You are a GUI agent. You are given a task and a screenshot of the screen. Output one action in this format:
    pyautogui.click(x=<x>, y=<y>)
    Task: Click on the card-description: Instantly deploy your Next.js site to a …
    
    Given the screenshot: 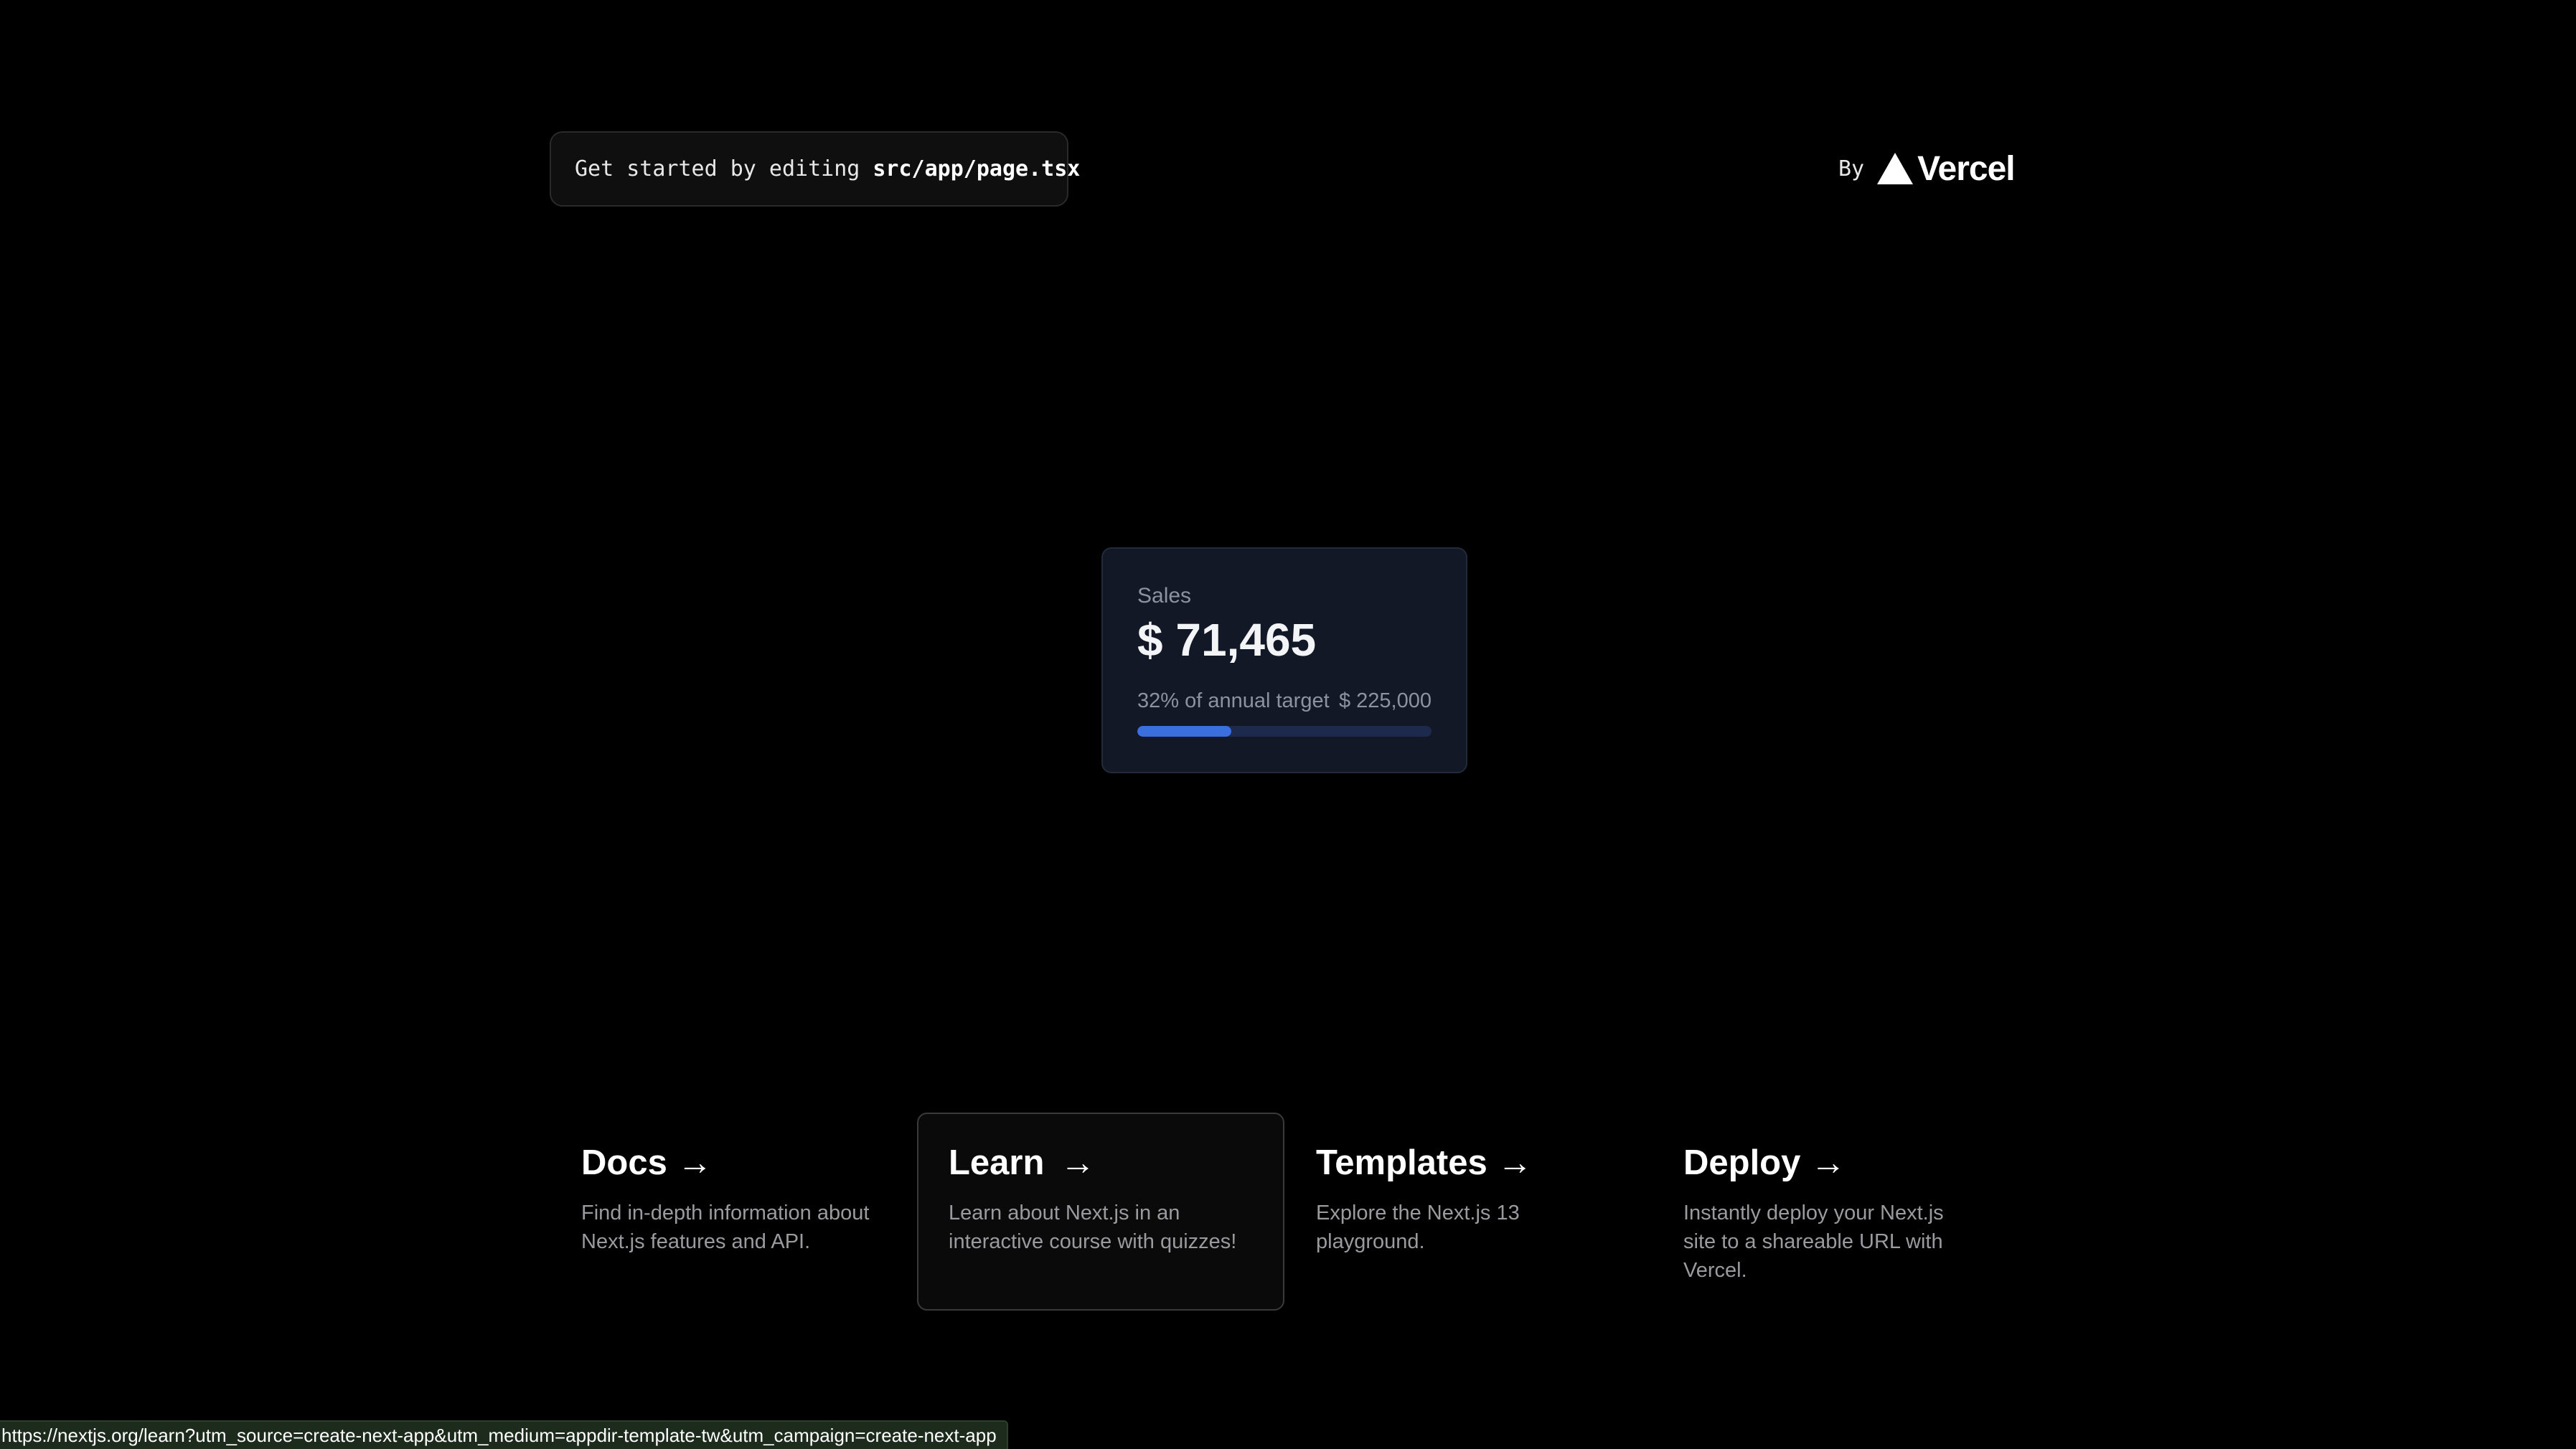 What is the action you would take?
    pyautogui.click(x=1813, y=1242)
    